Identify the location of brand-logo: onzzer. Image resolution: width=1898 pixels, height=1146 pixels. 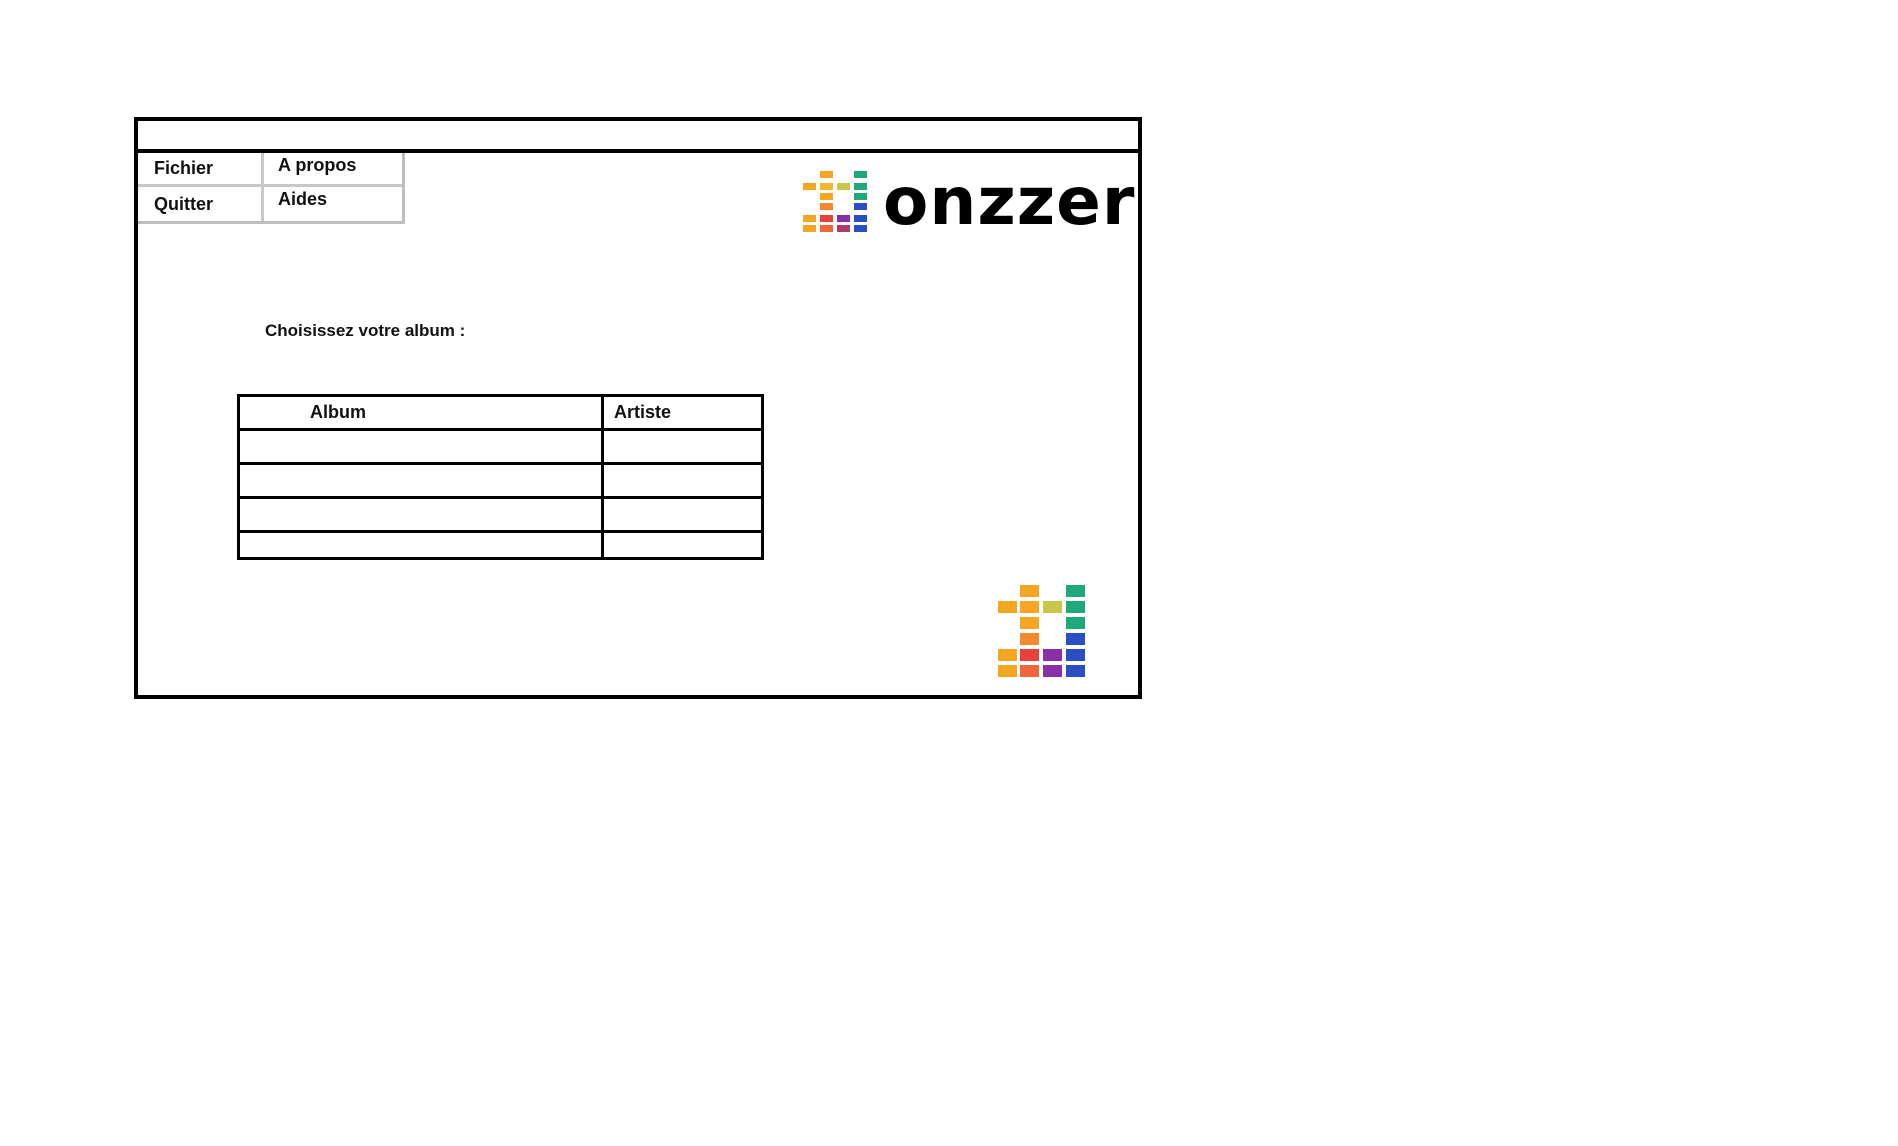
(969, 202).